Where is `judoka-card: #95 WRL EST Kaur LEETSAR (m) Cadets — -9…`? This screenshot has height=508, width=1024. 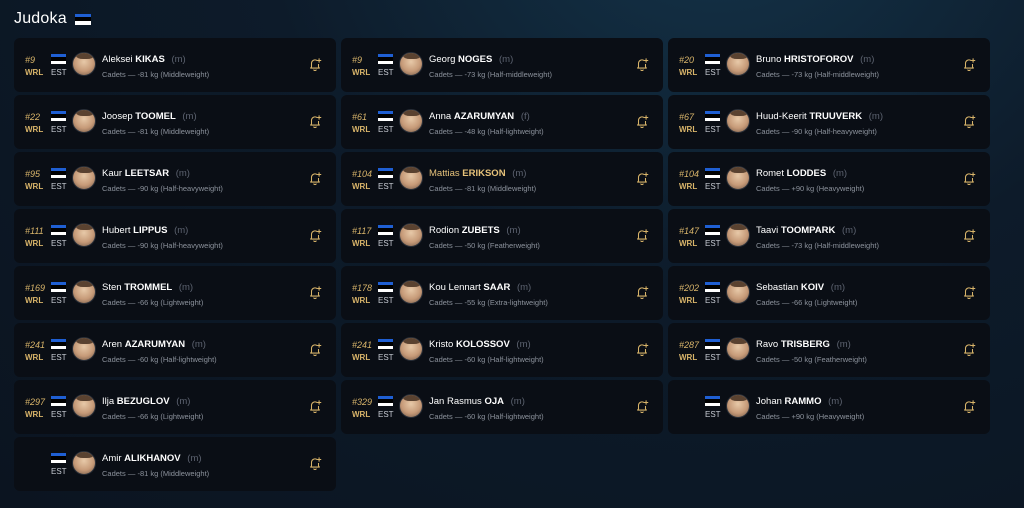 judoka-card: #95 WRL EST Kaur LEETSAR (m) Cadets — -9… is located at coordinates (175, 179).